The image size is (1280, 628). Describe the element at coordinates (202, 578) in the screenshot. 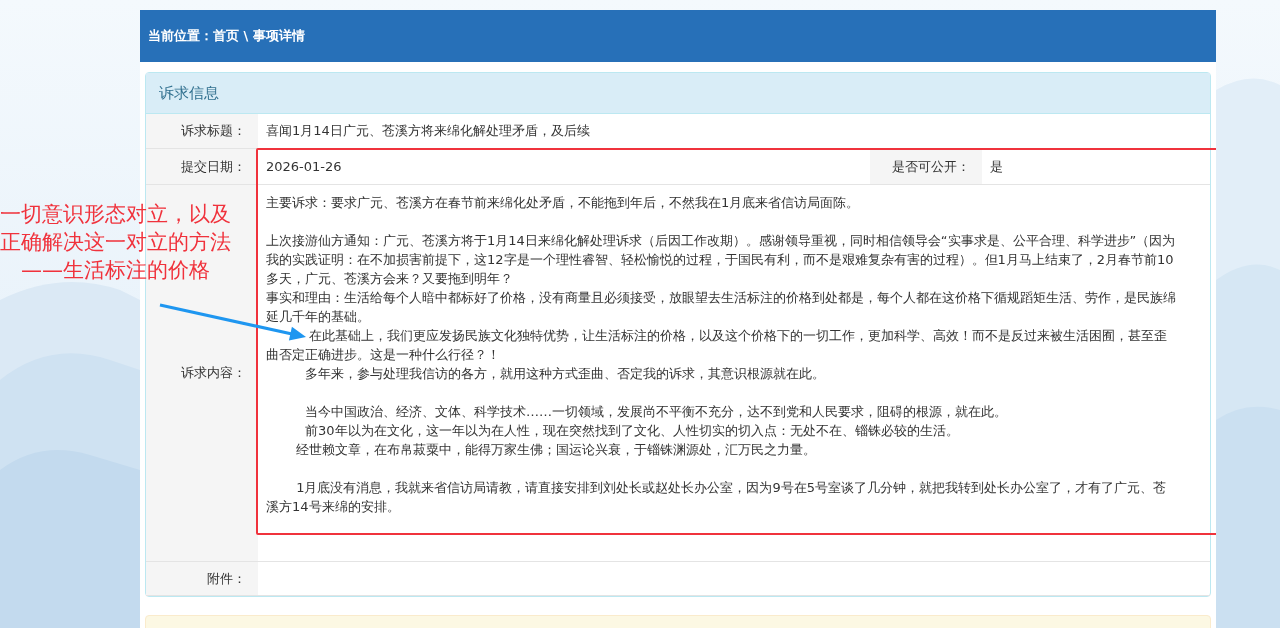

I see `field-label: 附件：` at that location.